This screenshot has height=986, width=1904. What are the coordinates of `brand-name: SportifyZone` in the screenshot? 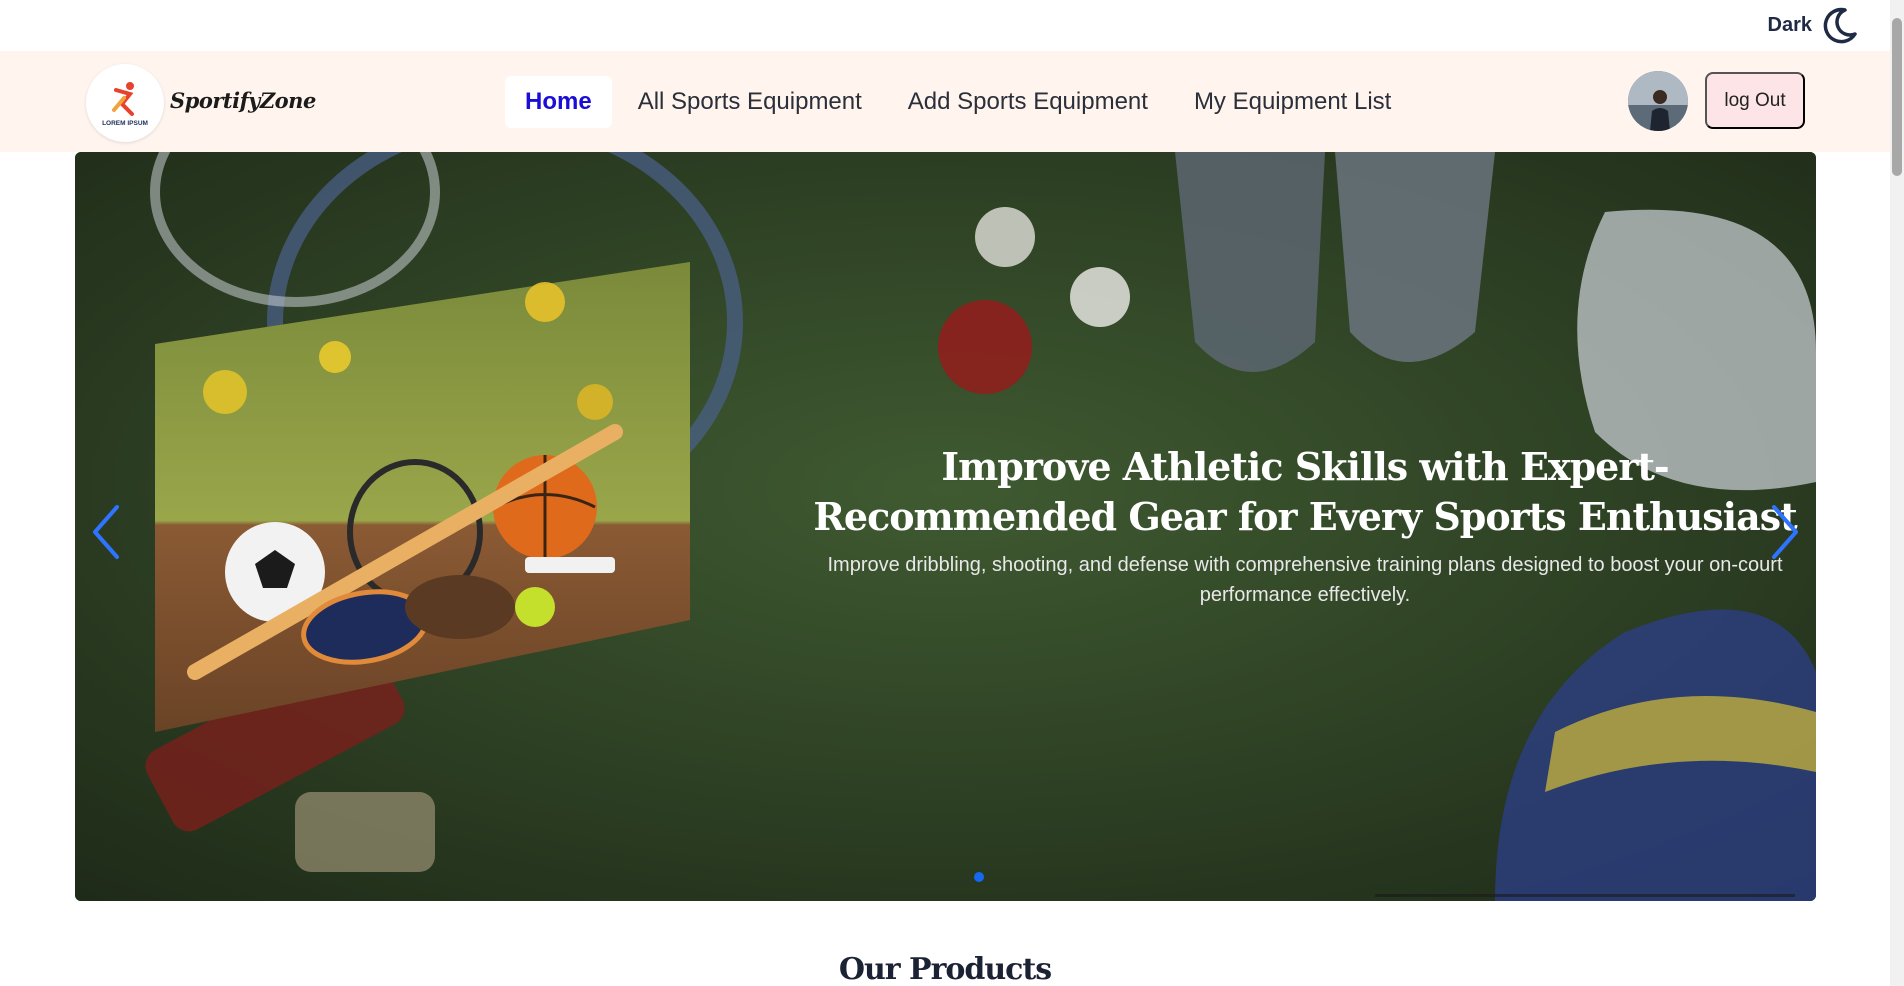 It's located at (243, 100).